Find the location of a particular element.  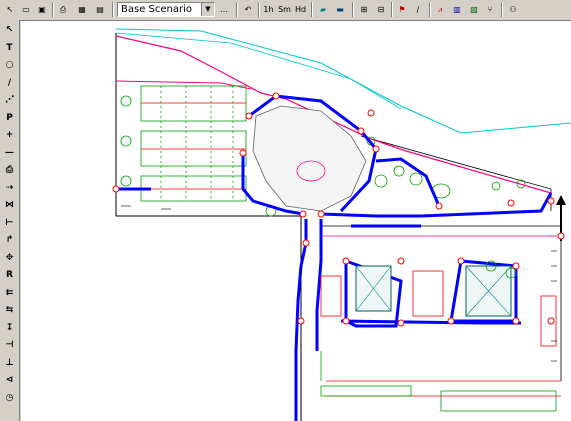

link-table-icon: ⊞ is located at coordinates (364, 9).